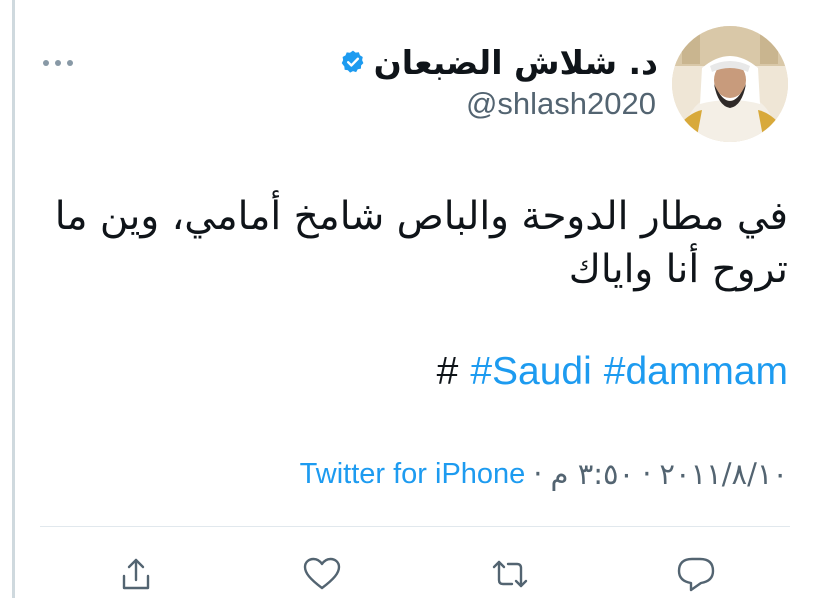 This screenshot has height=598, width=828. What do you see at coordinates (723, 474) in the screenshot?
I see `tweet-date: ٢٠١١/٨/١٠` at bounding box center [723, 474].